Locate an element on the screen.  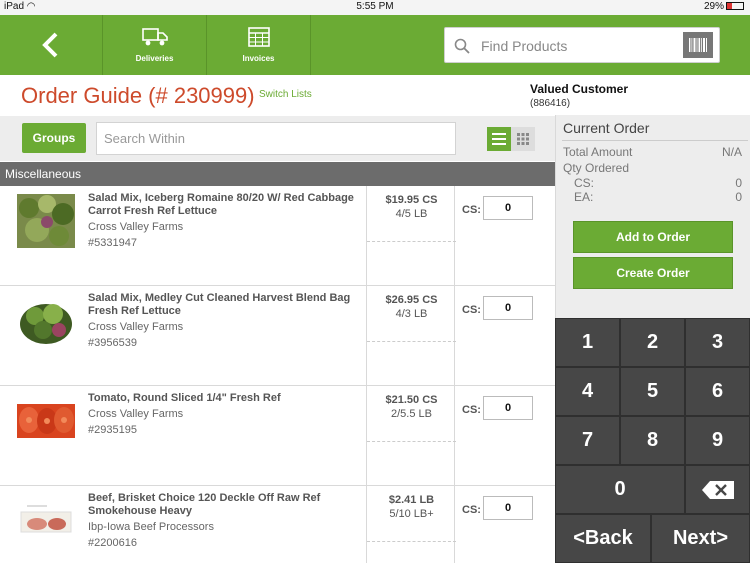
grid-icon is located at coordinates (523, 139).